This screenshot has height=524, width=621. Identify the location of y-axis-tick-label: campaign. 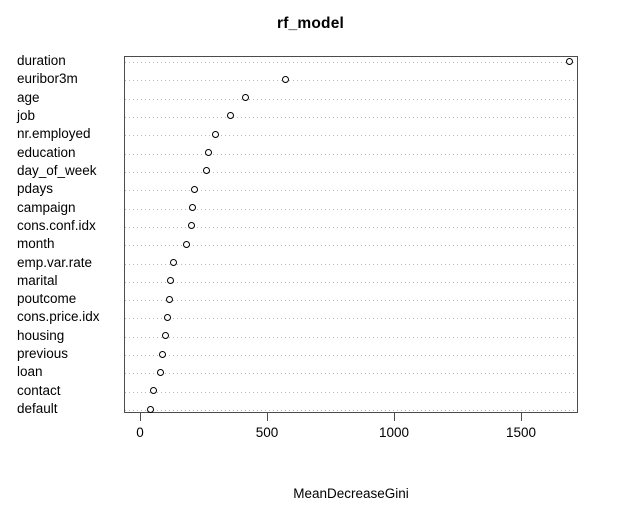
(46, 207).